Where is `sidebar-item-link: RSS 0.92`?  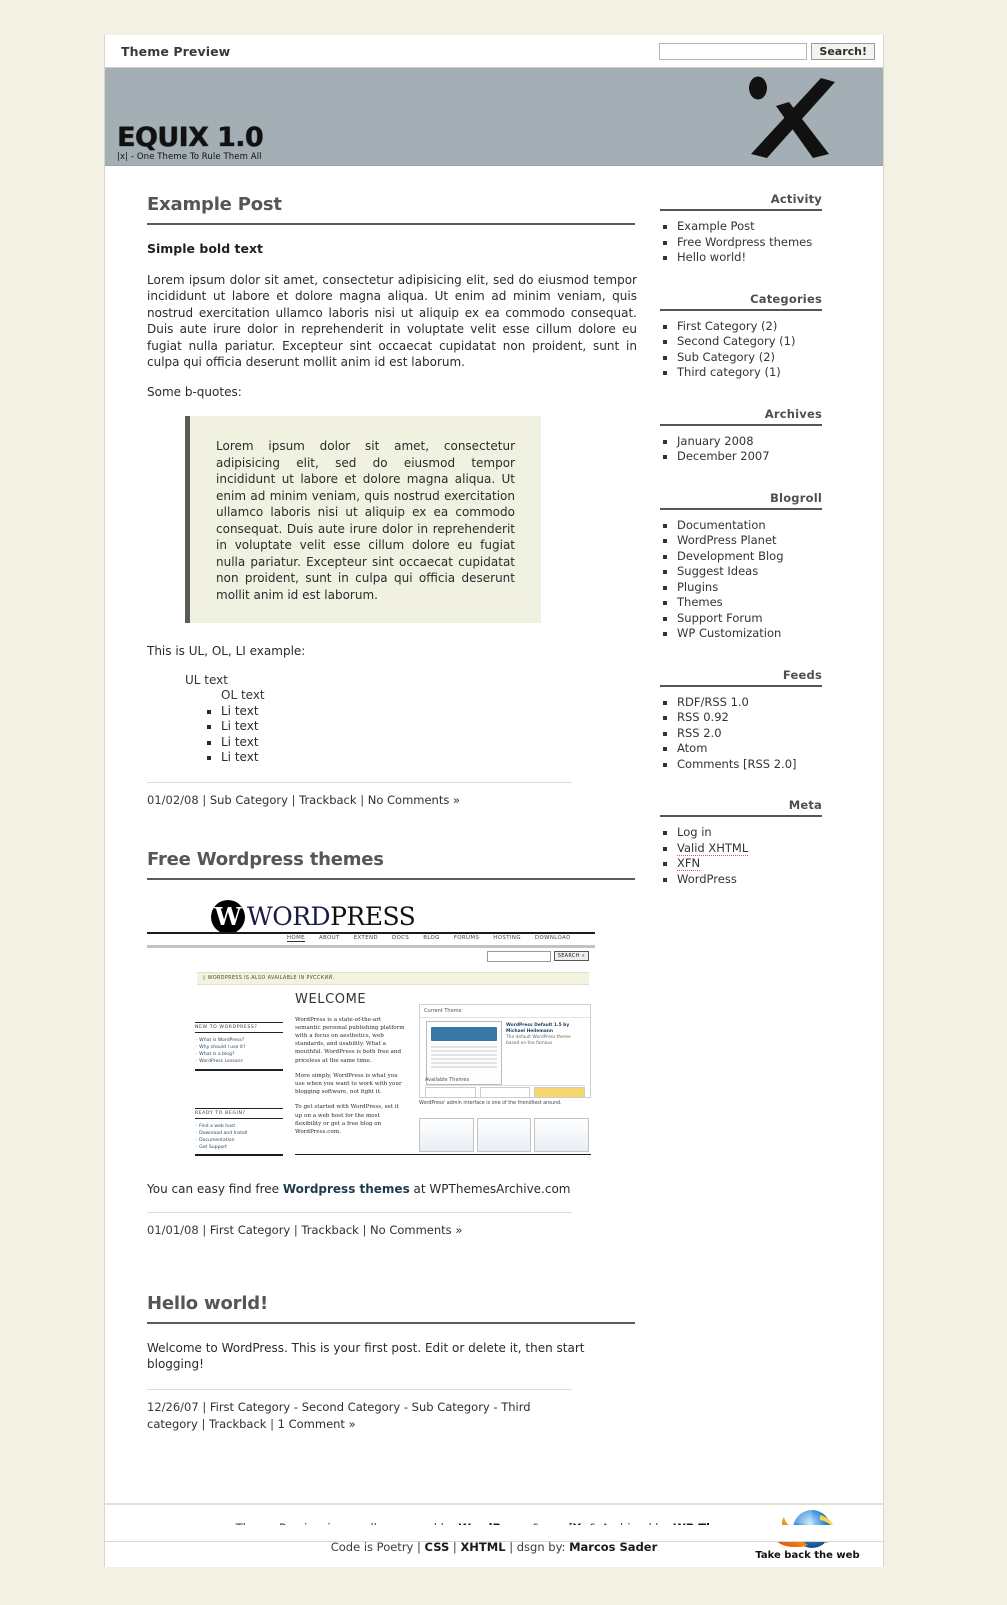 sidebar-item-link: RSS 0.92 is located at coordinates (703, 717).